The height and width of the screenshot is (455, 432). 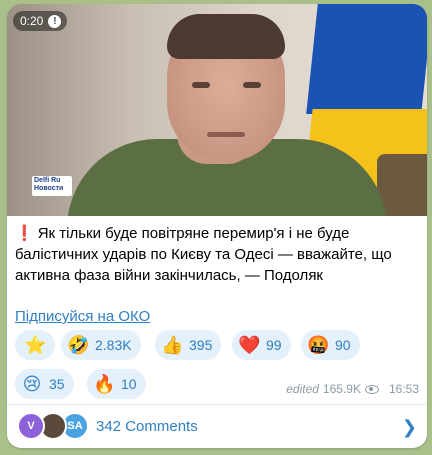 I want to click on reaction-count: 395, so click(x=201, y=345).